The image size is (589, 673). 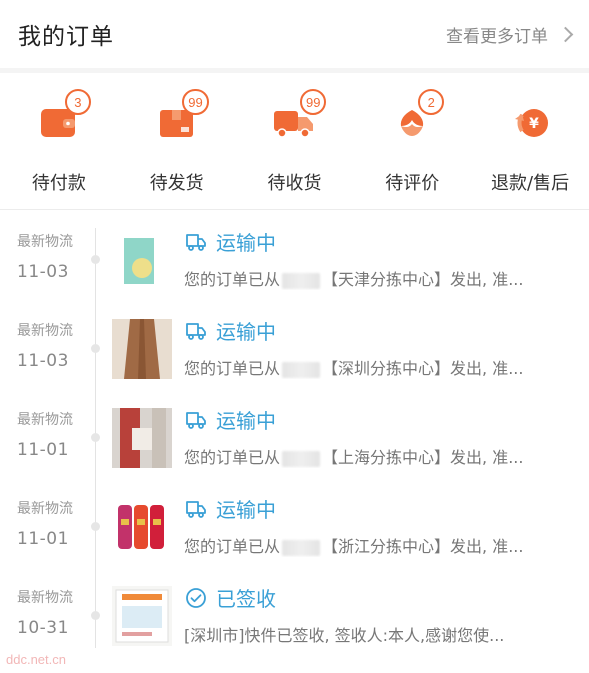 I want to click on status-label: 退款/售后, so click(x=530, y=183).